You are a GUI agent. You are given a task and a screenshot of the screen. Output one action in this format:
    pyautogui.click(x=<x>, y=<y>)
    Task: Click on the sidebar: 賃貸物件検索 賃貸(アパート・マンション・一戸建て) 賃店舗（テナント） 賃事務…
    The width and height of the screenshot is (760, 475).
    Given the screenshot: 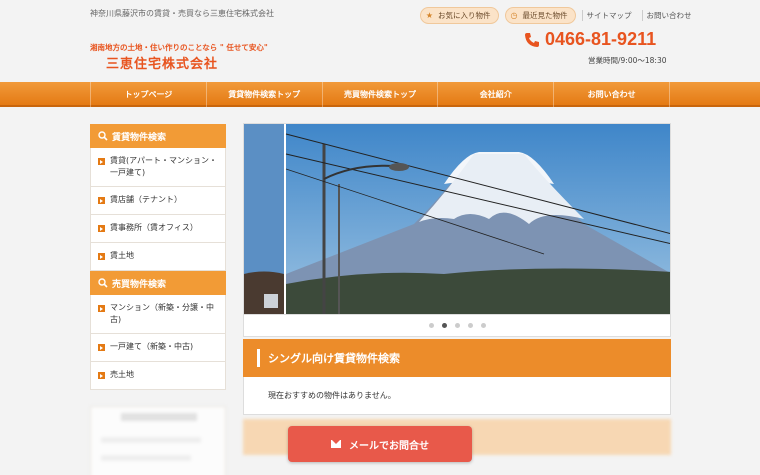 What is the action you would take?
    pyautogui.click(x=158, y=299)
    